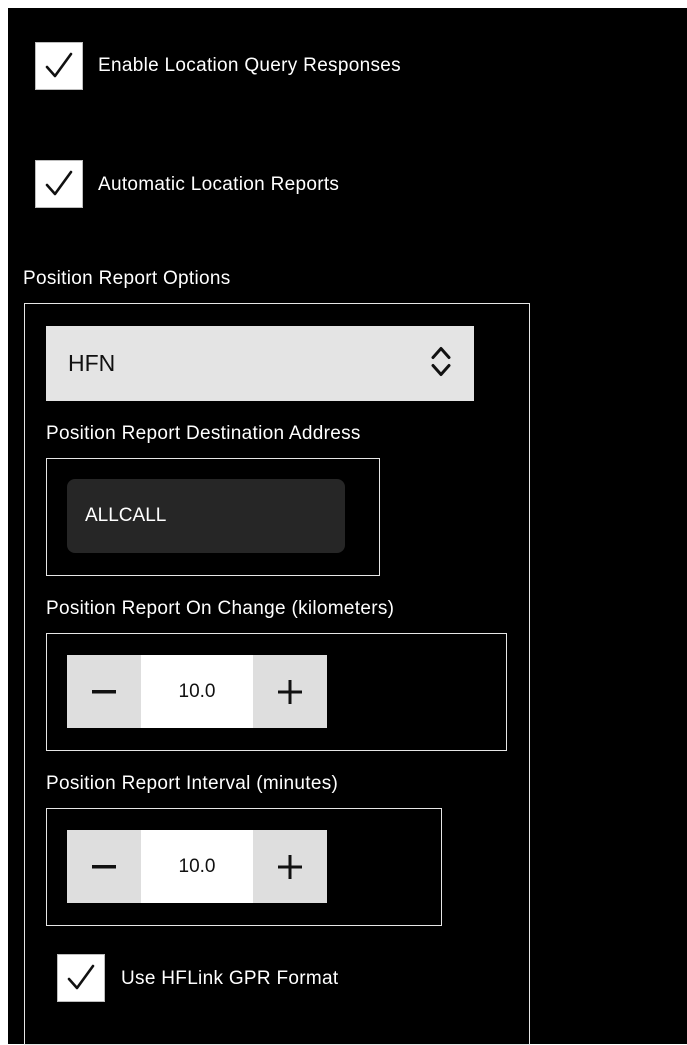  Describe the element at coordinates (197, 866) in the screenshot. I see `interval-value: 10.0` at that location.